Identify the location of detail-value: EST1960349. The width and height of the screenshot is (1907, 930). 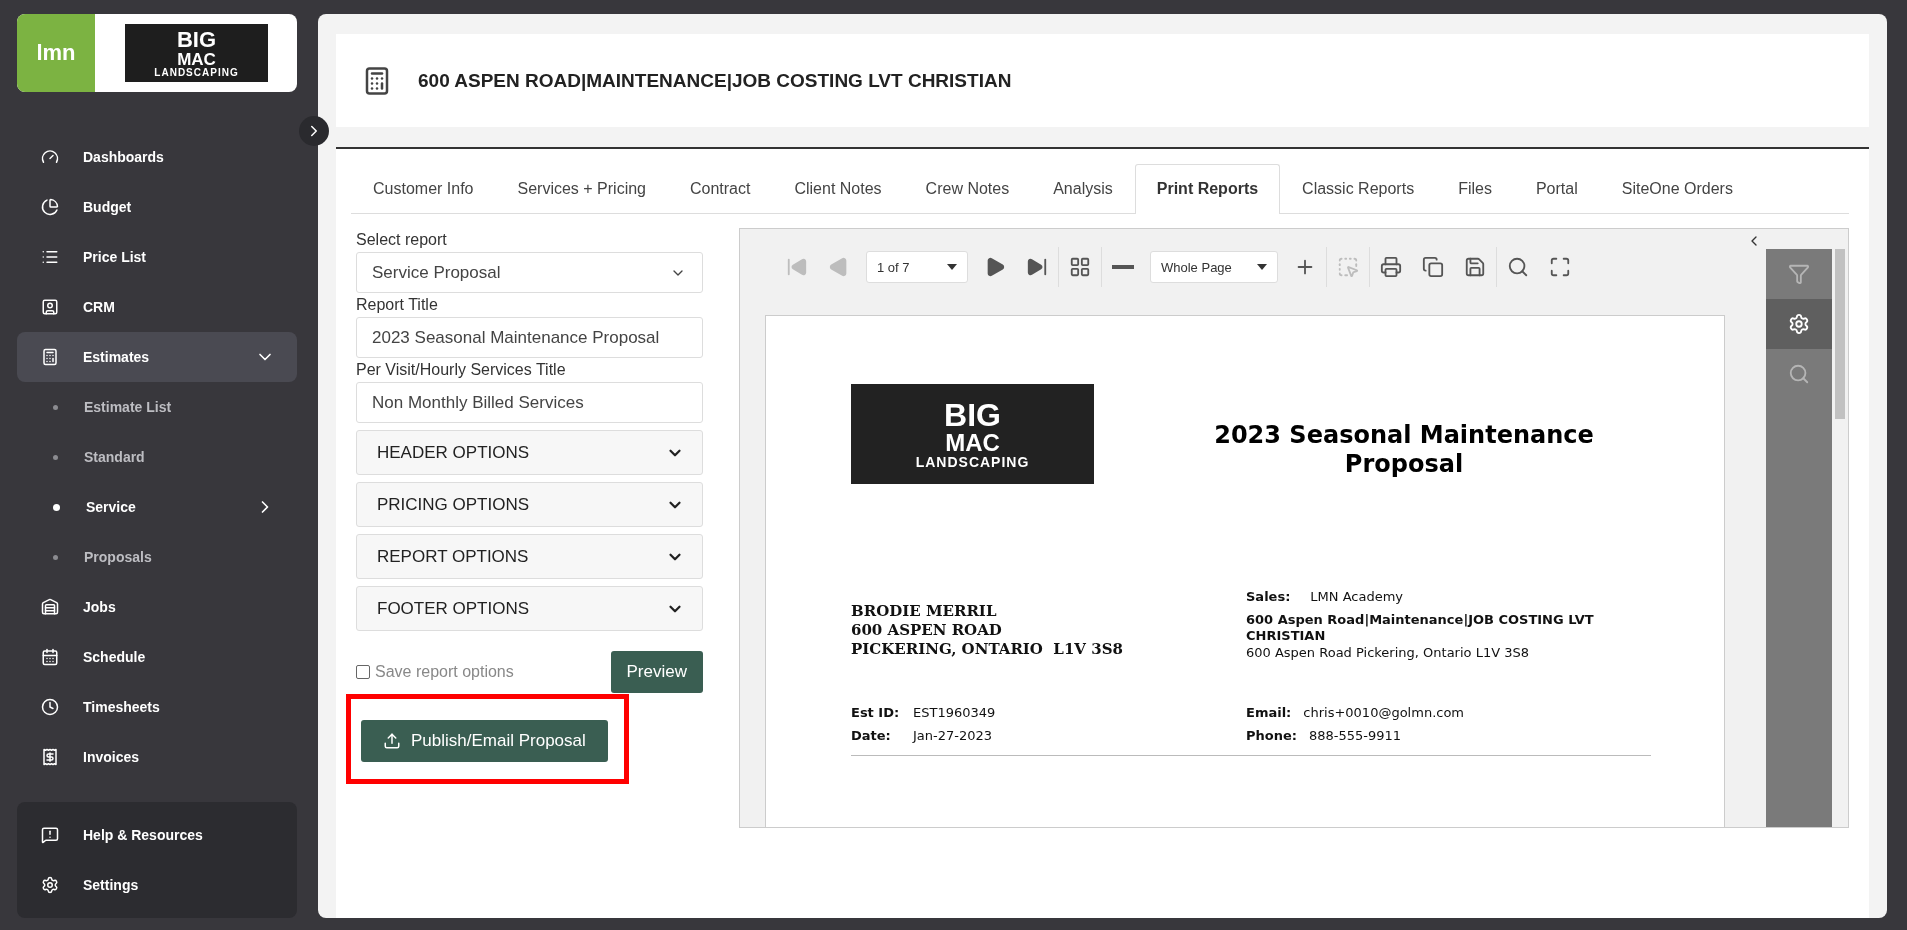
(954, 712).